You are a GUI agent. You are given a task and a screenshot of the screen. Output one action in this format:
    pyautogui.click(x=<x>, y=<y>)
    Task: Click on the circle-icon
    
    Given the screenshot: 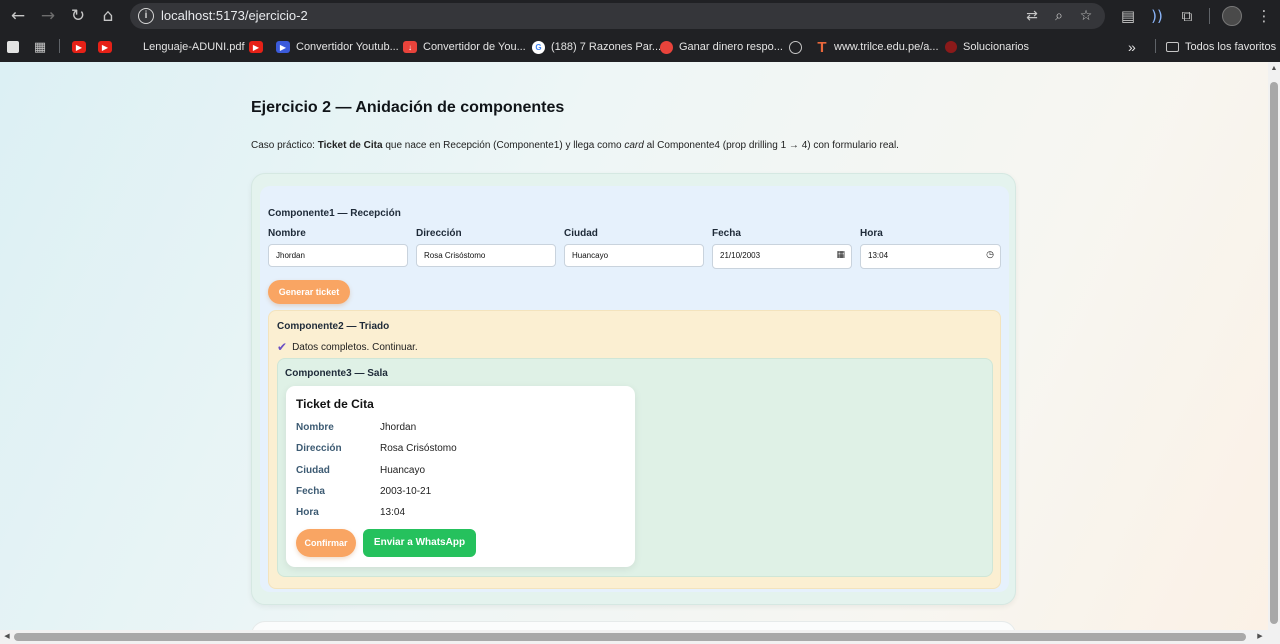 What is the action you would take?
    pyautogui.click(x=666, y=47)
    